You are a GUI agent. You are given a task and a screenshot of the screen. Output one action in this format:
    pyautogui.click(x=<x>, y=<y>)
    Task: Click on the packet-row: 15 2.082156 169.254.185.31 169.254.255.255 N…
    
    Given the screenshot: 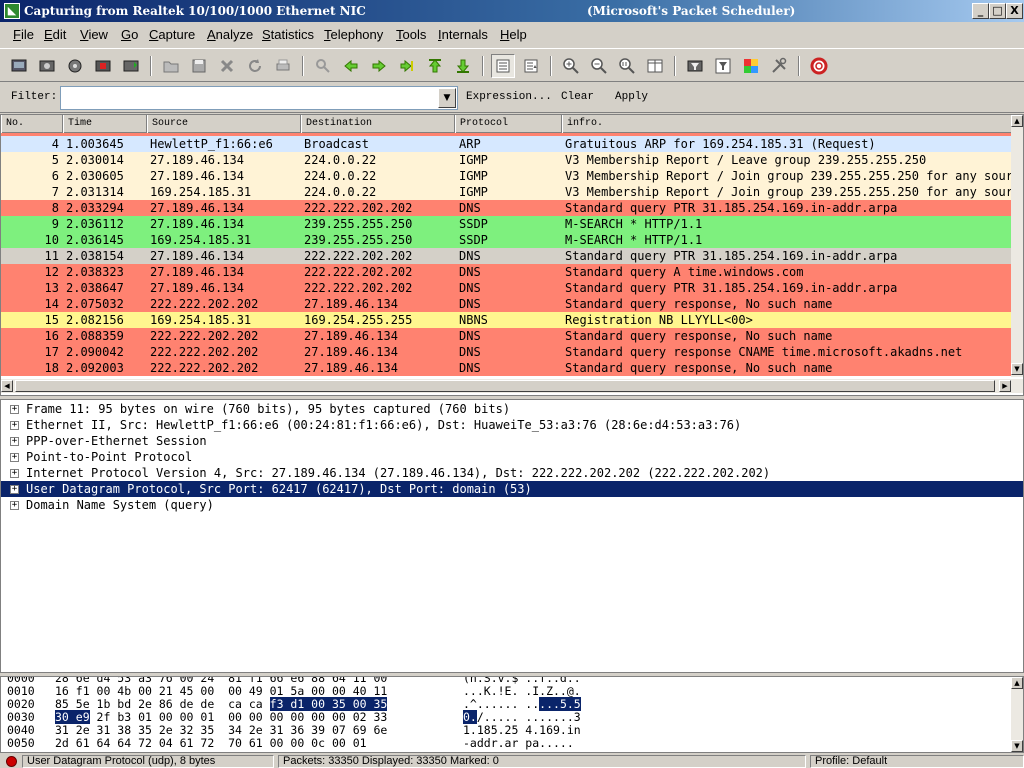 What is the action you would take?
    pyautogui.click(x=507, y=320)
    